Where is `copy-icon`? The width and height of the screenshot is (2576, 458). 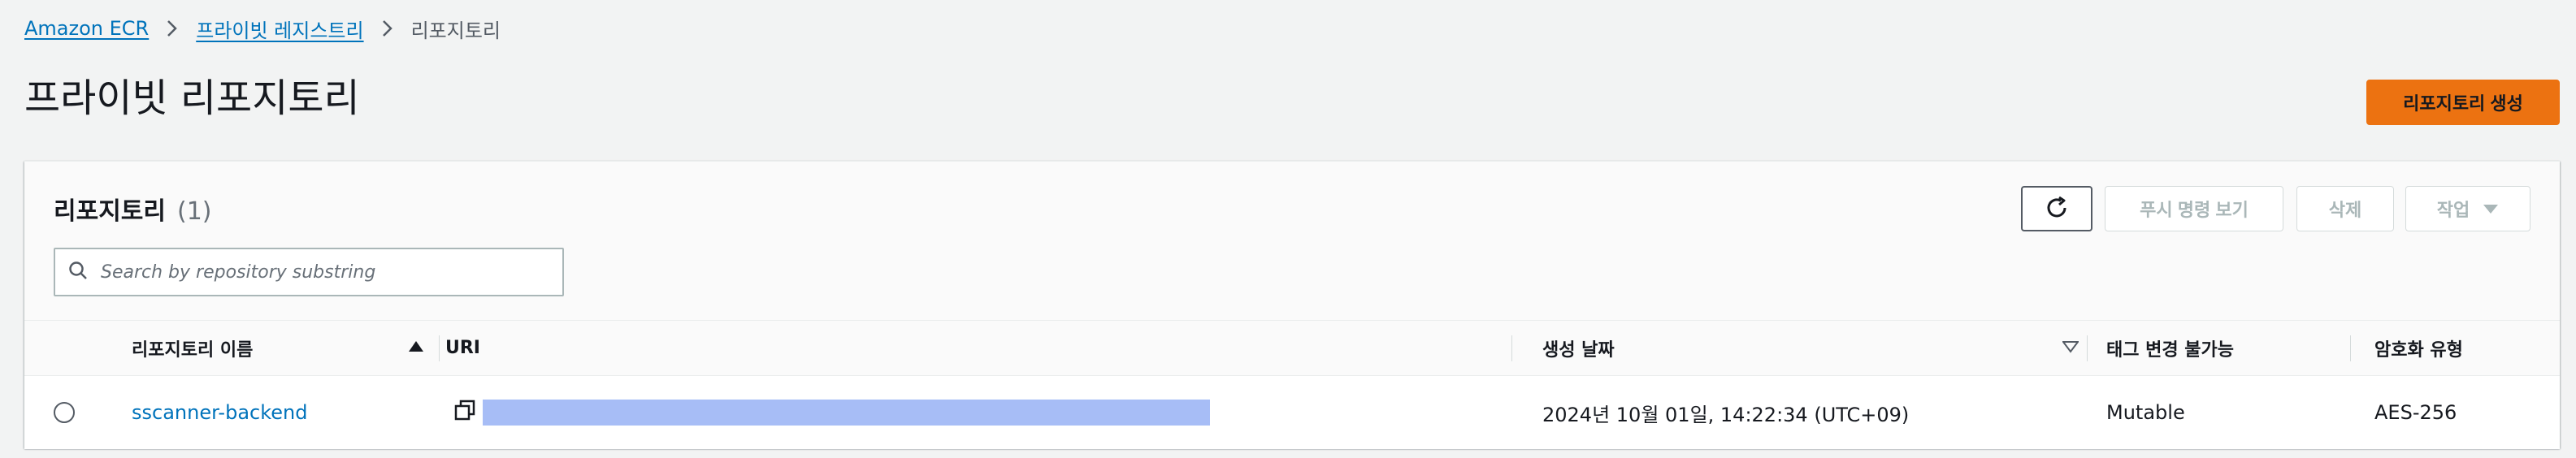 copy-icon is located at coordinates (464, 412).